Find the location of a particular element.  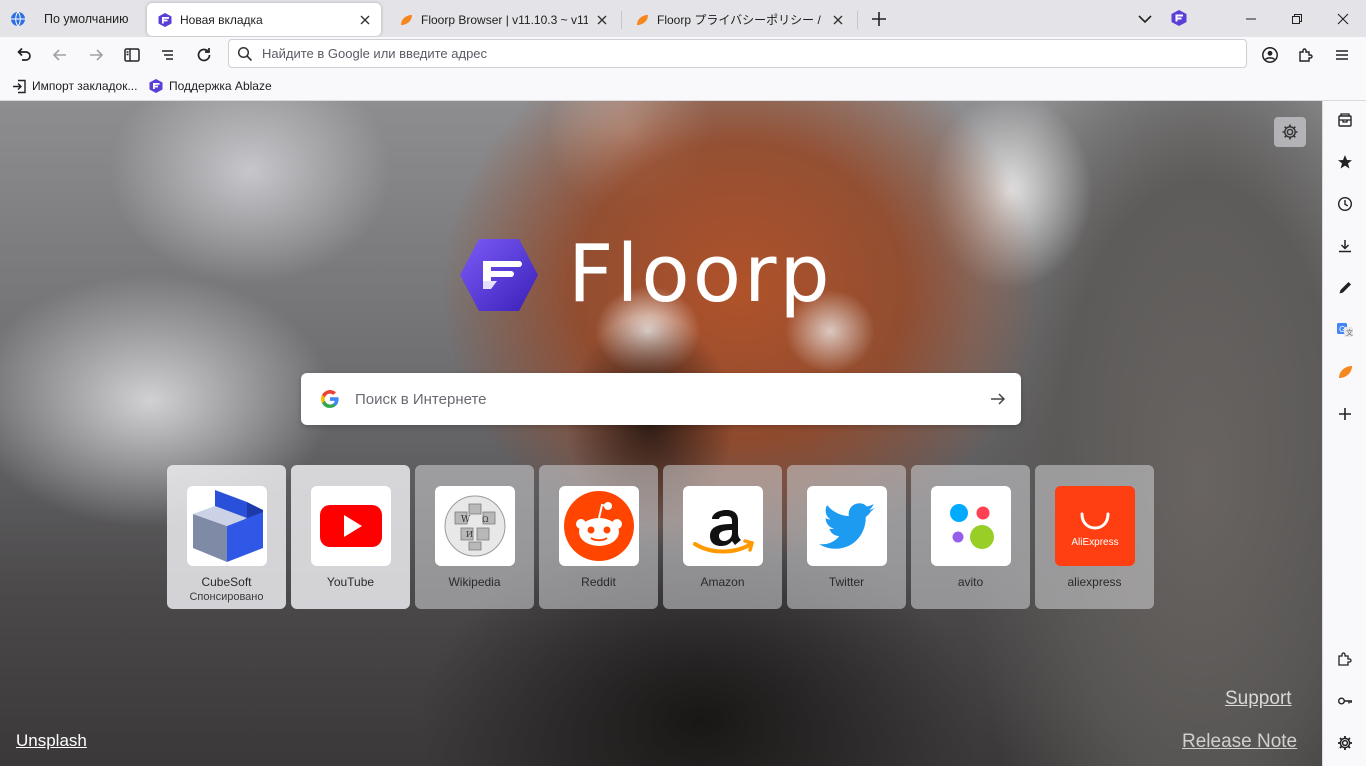

import-icon is located at coordinates (19, 86).